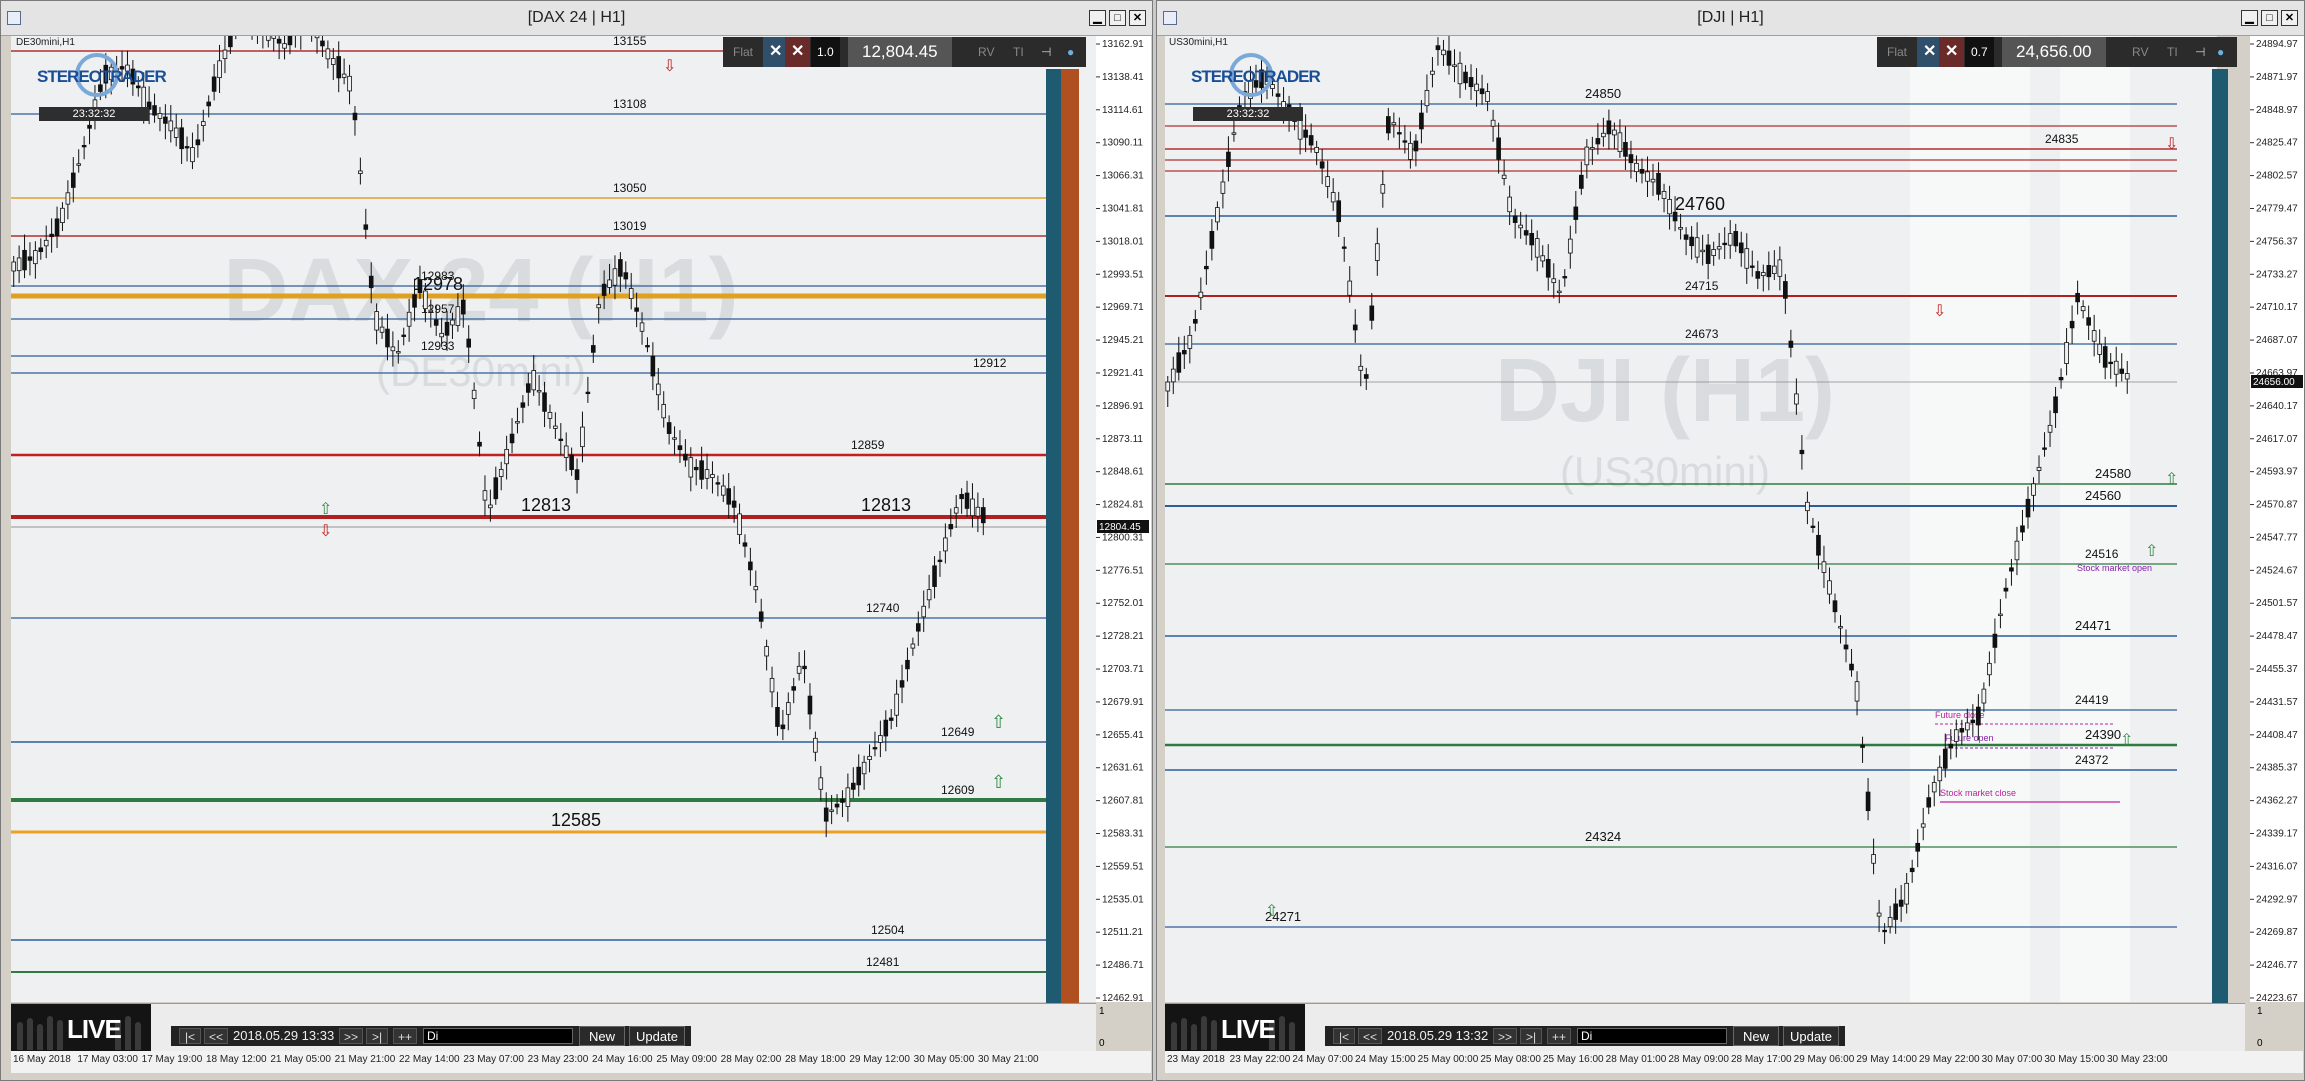 The width and height of the screenshot is (2305, 1081). Describe the element at coordinates (546, 505) in the screenshot. I see `level-label-12813: 12813` at that location.